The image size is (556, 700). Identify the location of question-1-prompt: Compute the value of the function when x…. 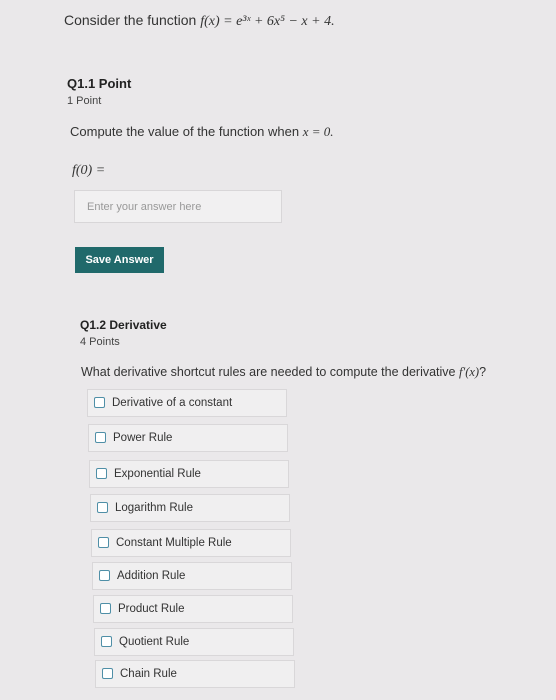
(202, 132).